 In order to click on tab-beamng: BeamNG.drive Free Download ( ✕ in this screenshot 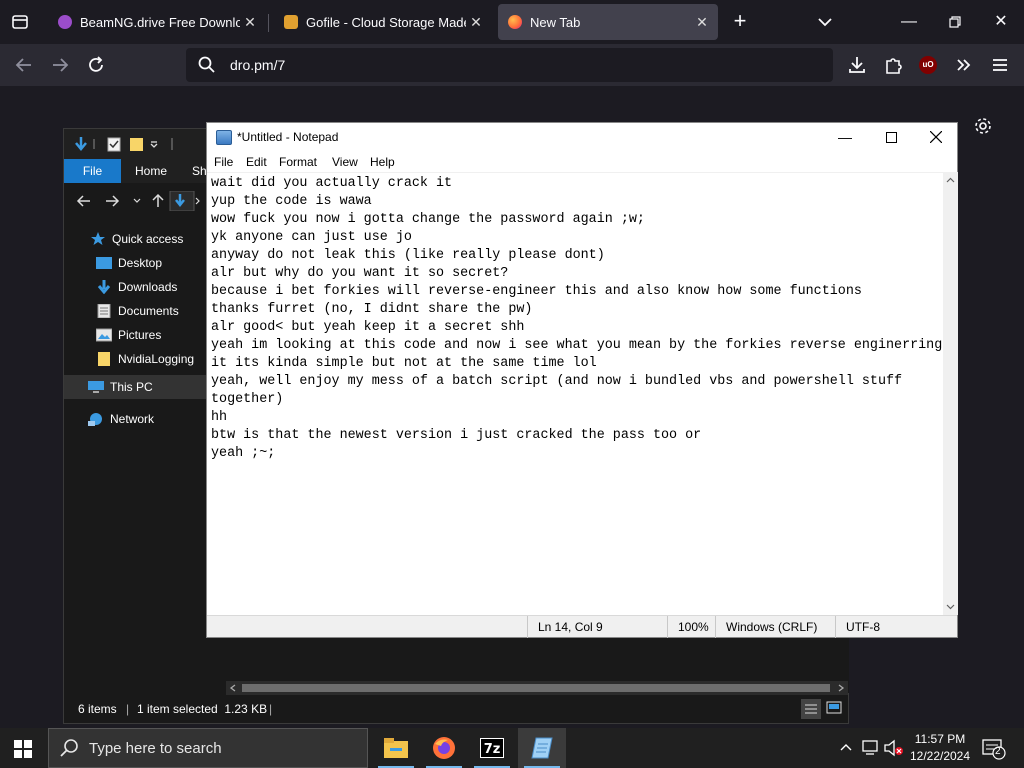, I will do `click(157, 22)`.